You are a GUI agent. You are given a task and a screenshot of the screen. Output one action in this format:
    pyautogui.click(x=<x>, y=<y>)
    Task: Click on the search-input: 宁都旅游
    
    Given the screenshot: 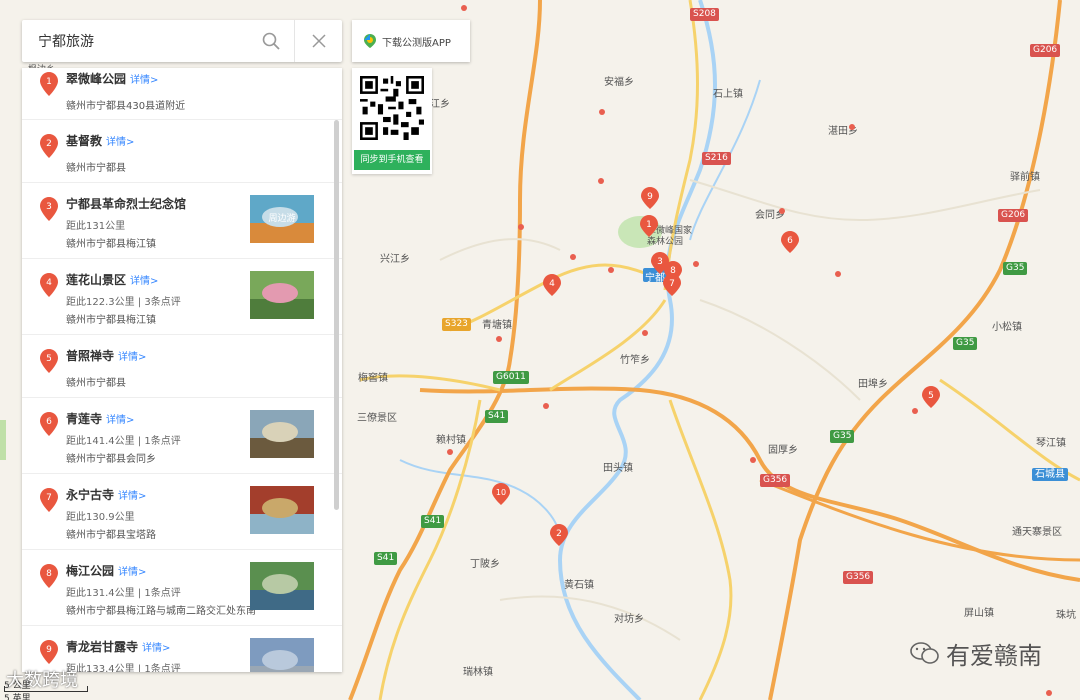 What is the action you would take?
    pyautogui.click(x=135, y=41)
    